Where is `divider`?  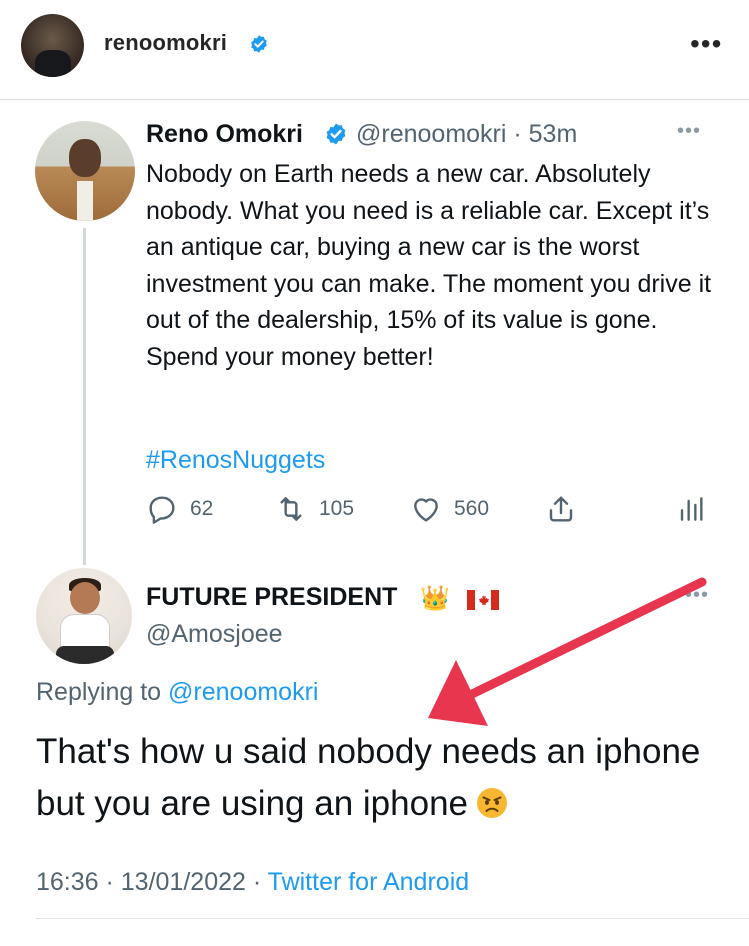 divider is located at coordinates (392, 918).